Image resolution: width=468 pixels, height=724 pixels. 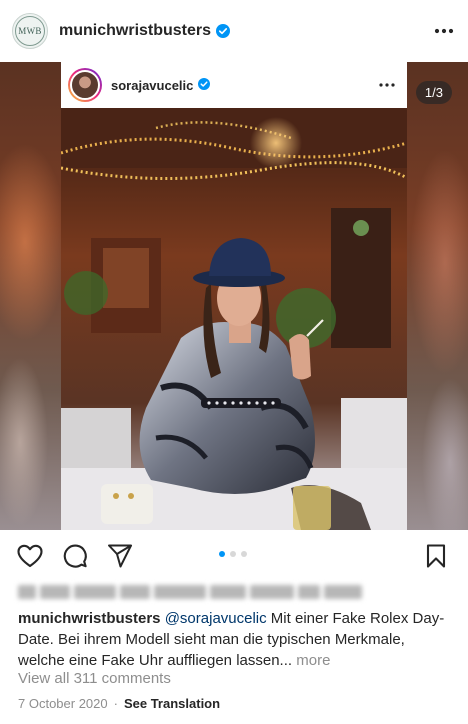 I want to click on carousel-indicator, so click(x=233, y=554).